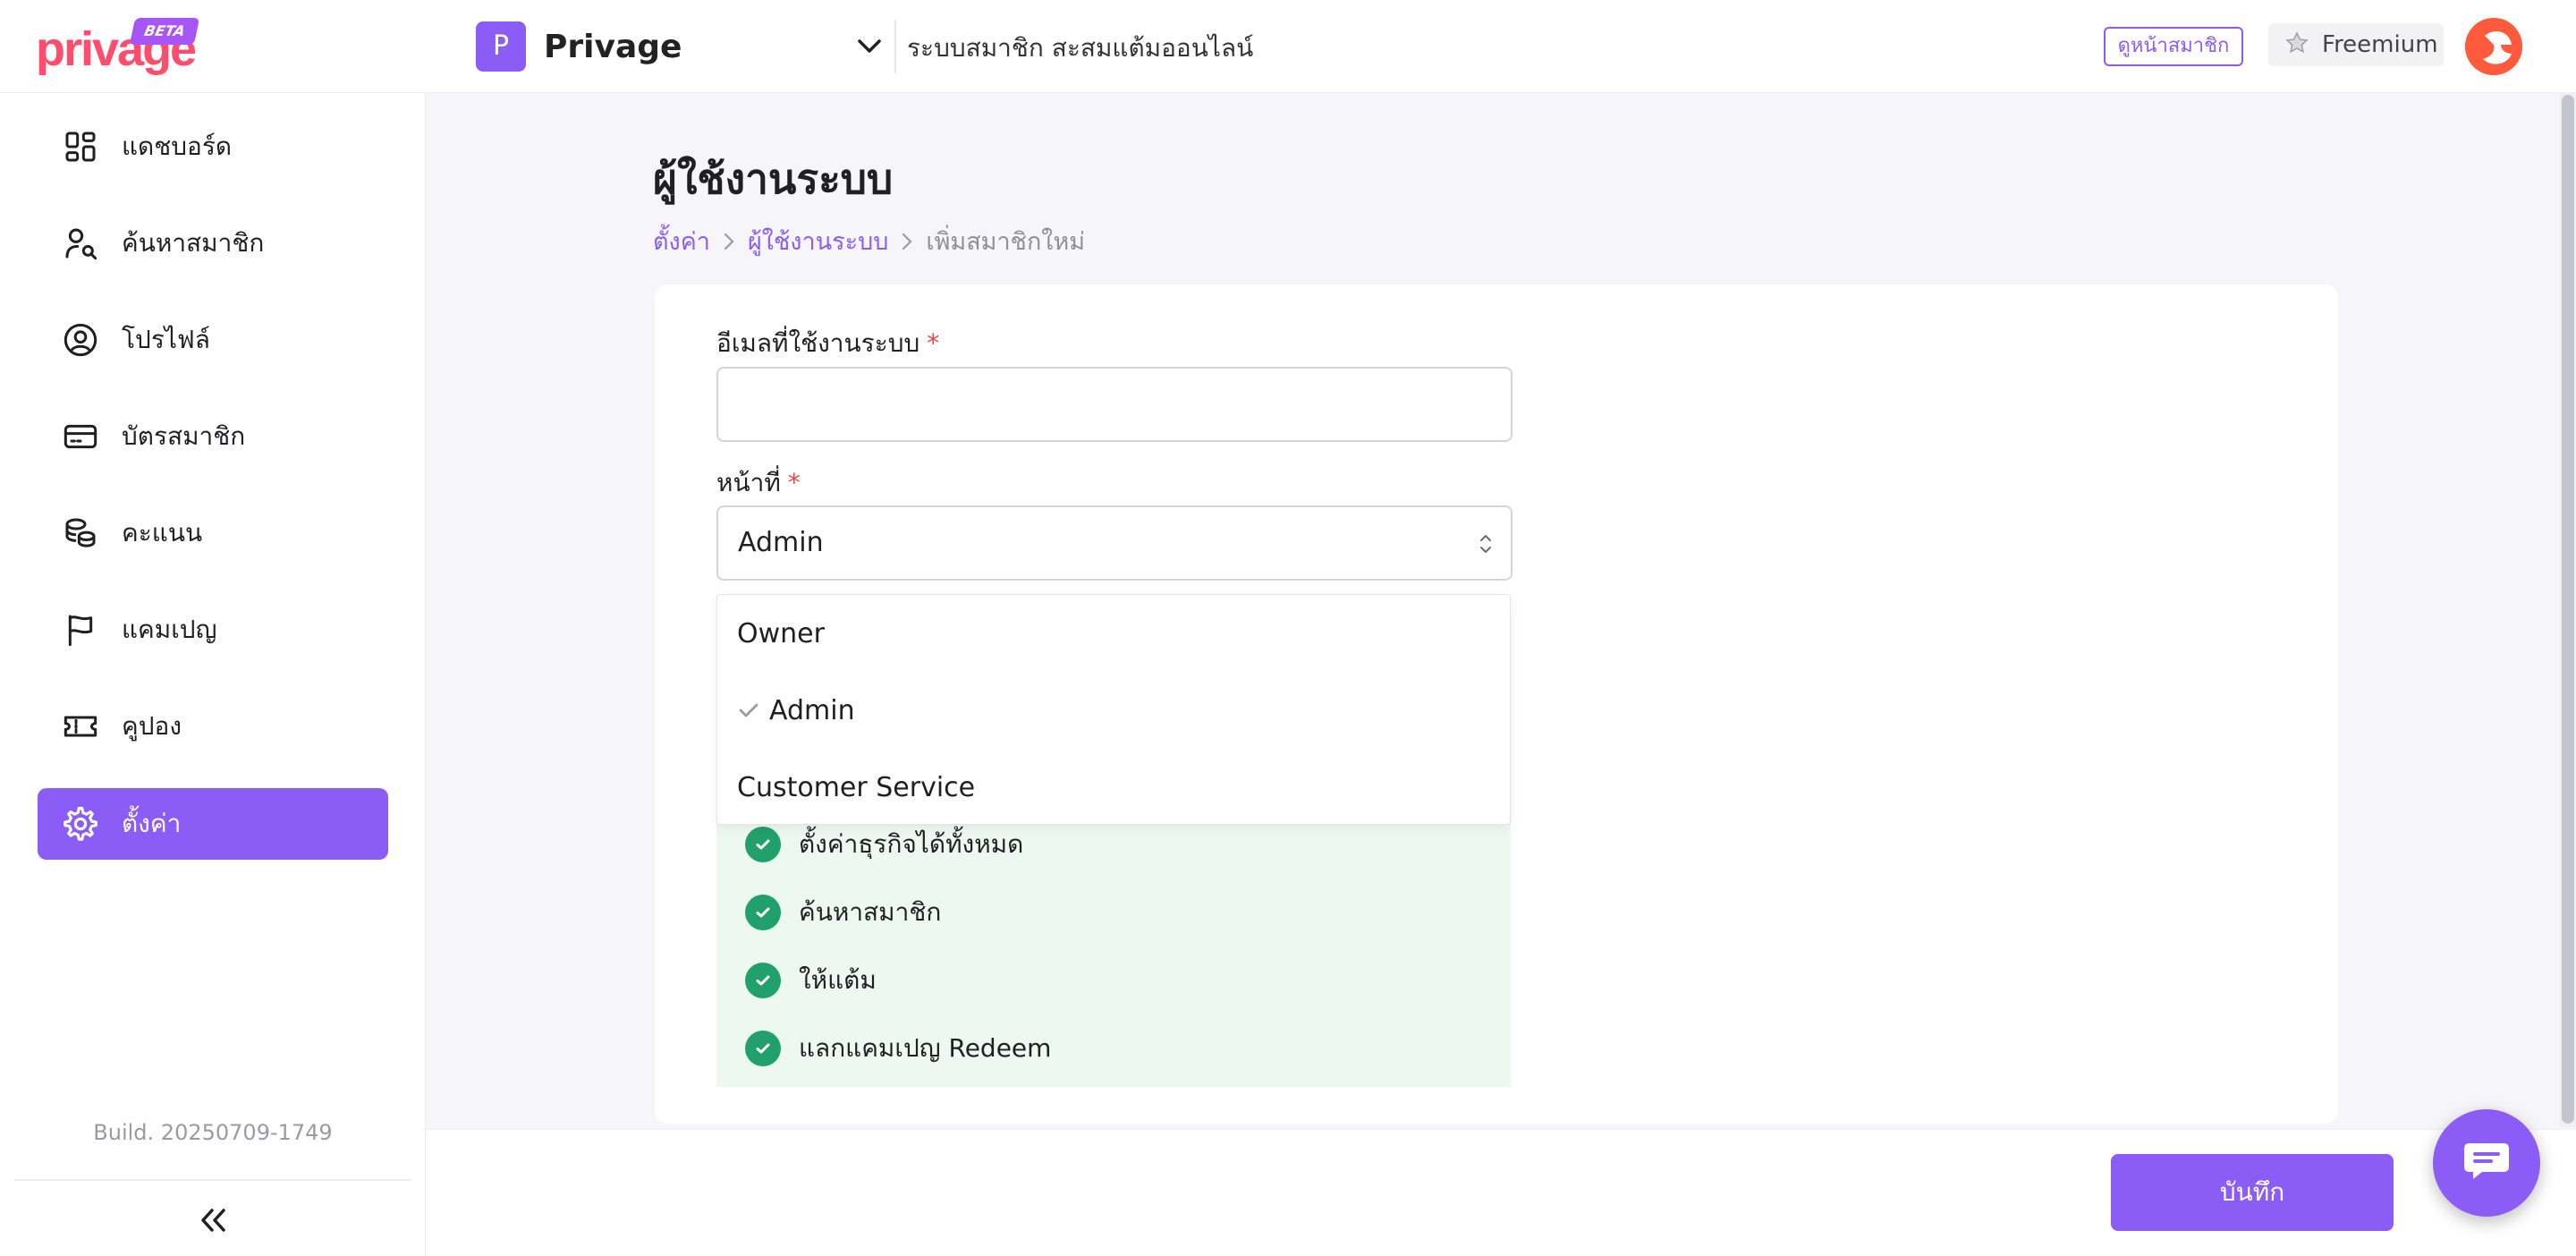 The image size is (2576, 1256). I want to click on permission-item: ตั้งค่าธุรกิจได้ทั้งหมด, so click(884, 845).